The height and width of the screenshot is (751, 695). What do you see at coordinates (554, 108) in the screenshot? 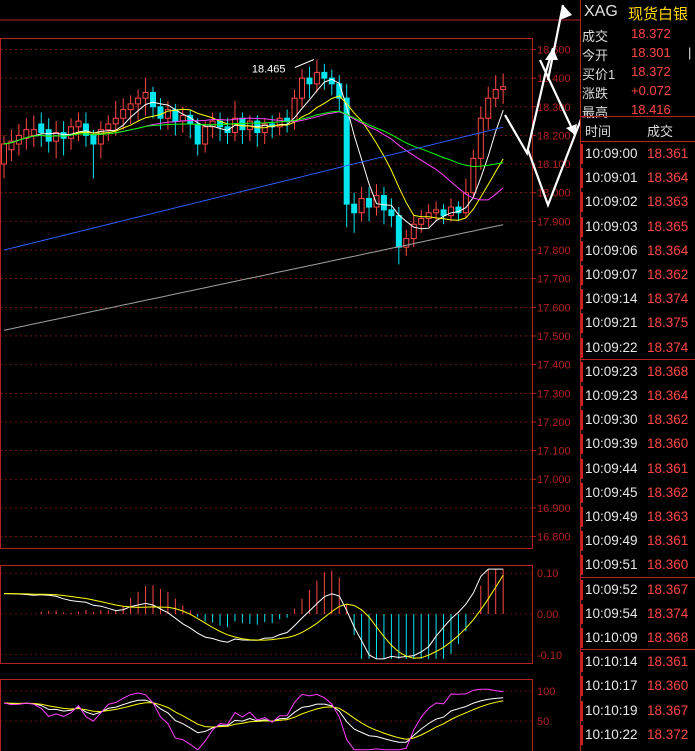
I see `price-tick-label: 18.300` at bounding box center [554, 108].